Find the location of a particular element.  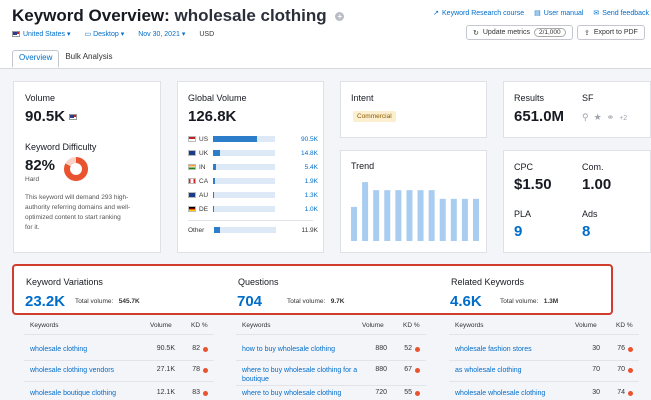

keyword-link: wholesale clothing is located at coordinates (89, 349).